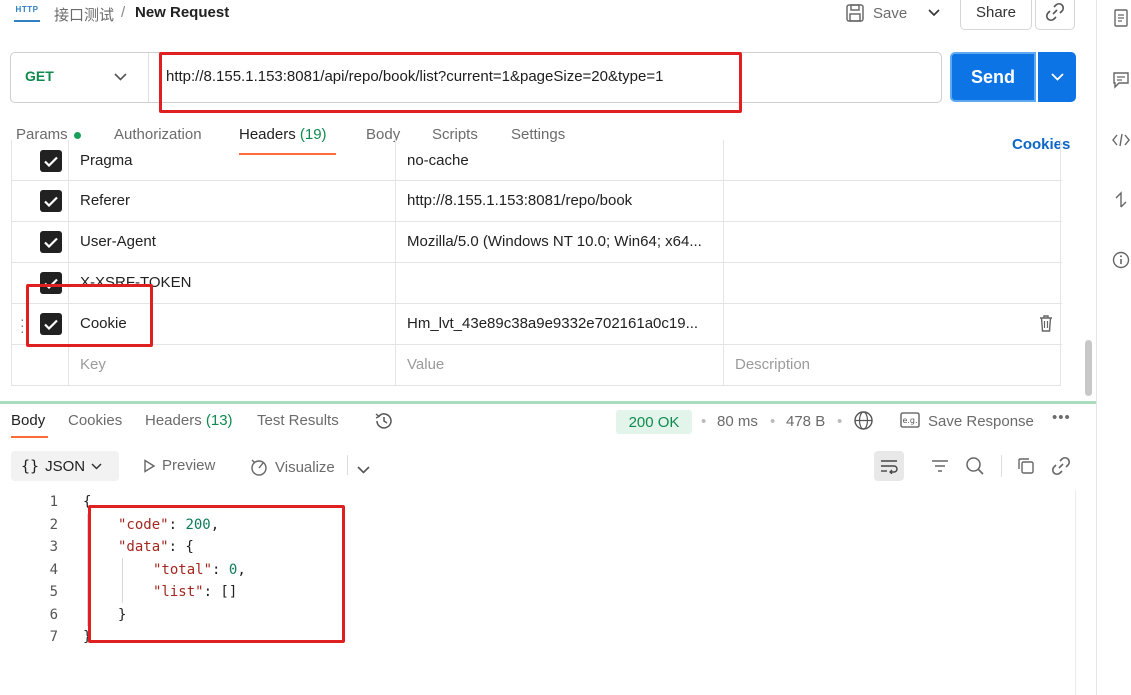  What do you see at coordinates (1121, 260) in the screenshot?
I see `info-icon` at bounding box center [1121, 260].